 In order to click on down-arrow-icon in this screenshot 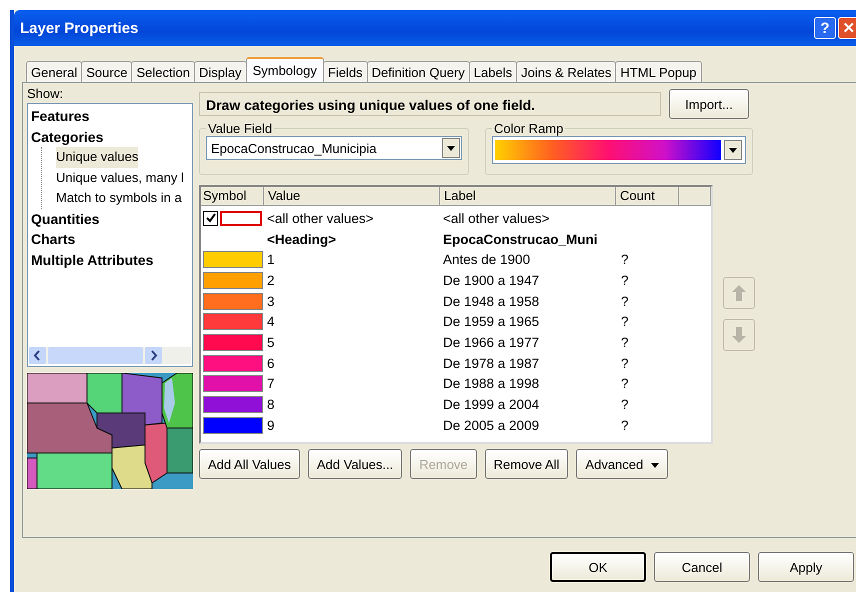, I will do `click(739, 335)`.